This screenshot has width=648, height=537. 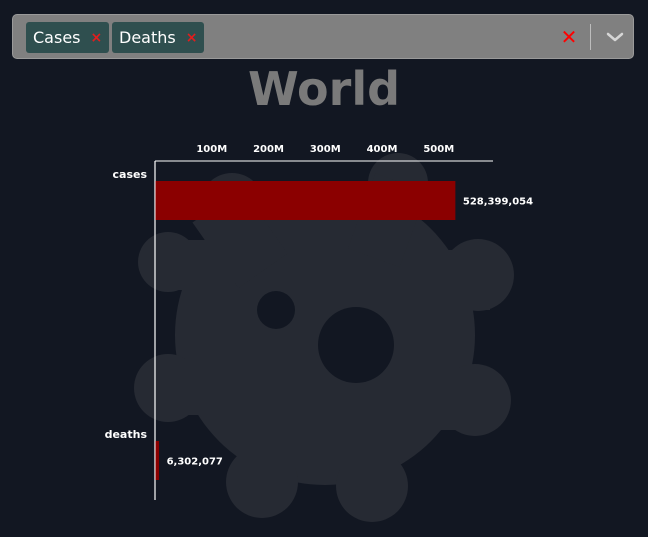 I want to click on x-tick-label: 400M, so click(x=382, y=149).